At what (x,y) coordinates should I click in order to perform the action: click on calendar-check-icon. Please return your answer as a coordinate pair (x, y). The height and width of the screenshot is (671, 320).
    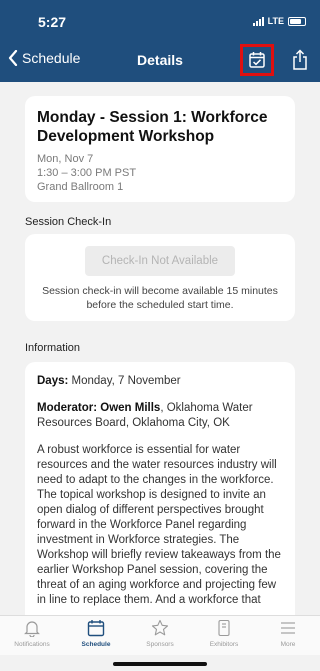
    Looking at the image, I should click on (257, 60).